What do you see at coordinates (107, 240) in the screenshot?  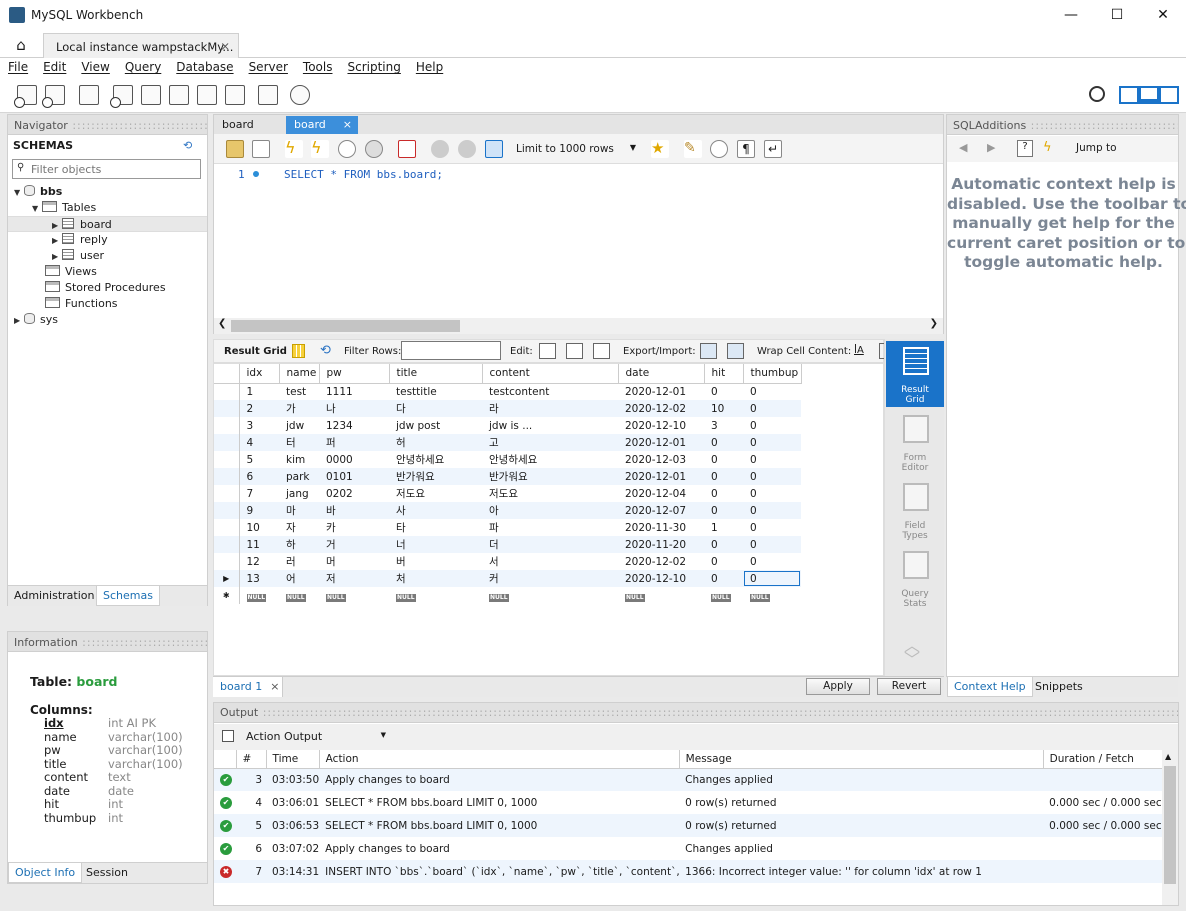 I see `tree-table-reply: ▶ reply` at bounding box center [107, 240].